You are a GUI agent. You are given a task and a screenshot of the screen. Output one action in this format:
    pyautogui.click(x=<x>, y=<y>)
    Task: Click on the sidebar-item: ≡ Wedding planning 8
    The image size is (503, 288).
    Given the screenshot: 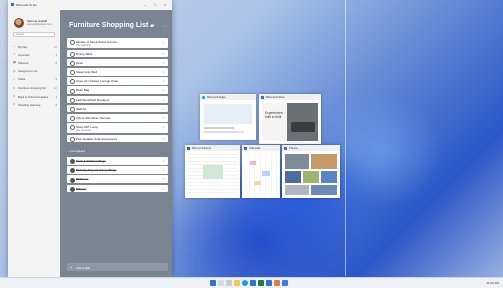 What is the action you would take?
    pyautogui.click(x=35, y=105)
    